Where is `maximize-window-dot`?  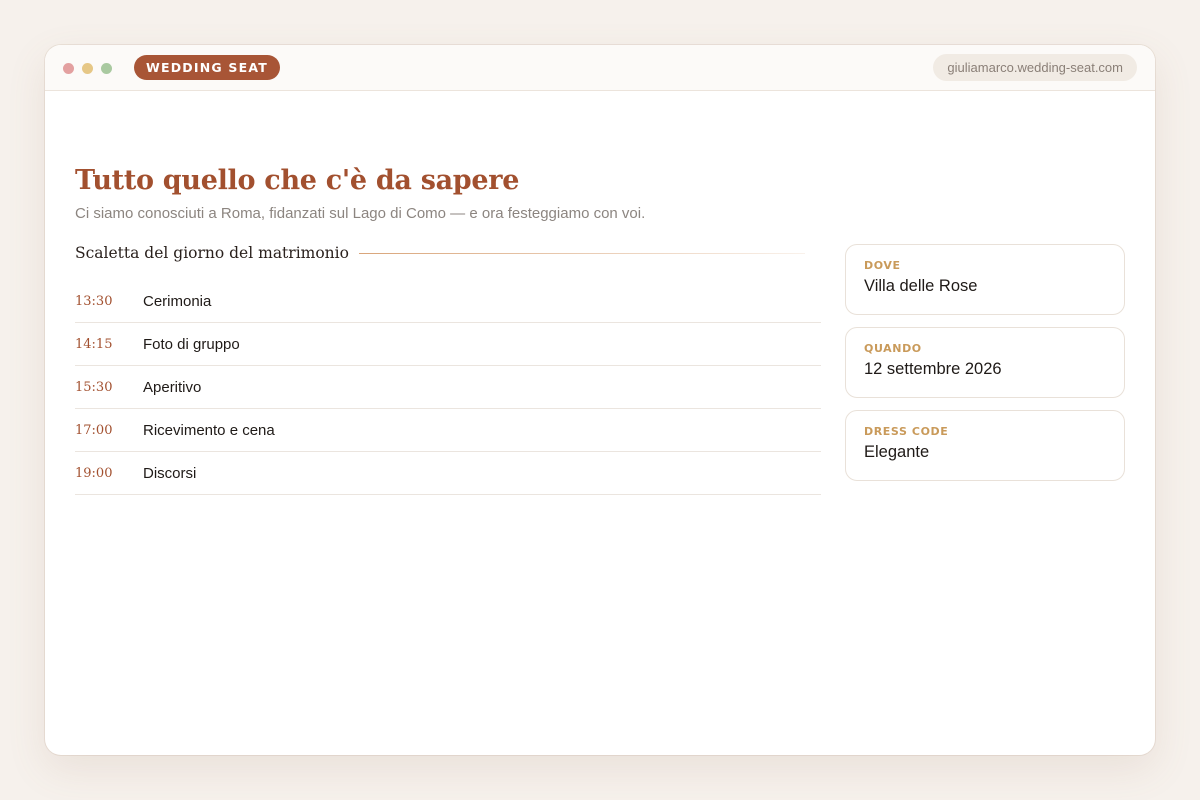
maximize-window-dot is located at coordinates (106, 68).